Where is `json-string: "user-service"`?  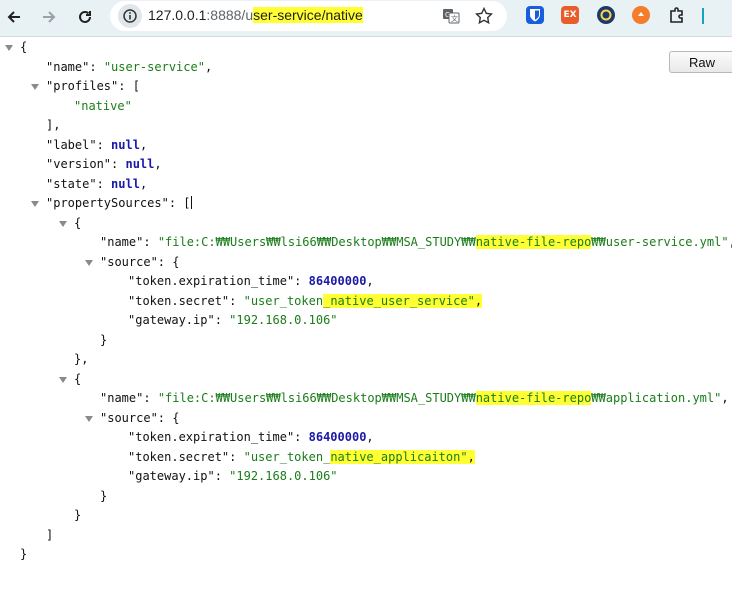
json-string: "user-service" is located at coordinates (154, 66).